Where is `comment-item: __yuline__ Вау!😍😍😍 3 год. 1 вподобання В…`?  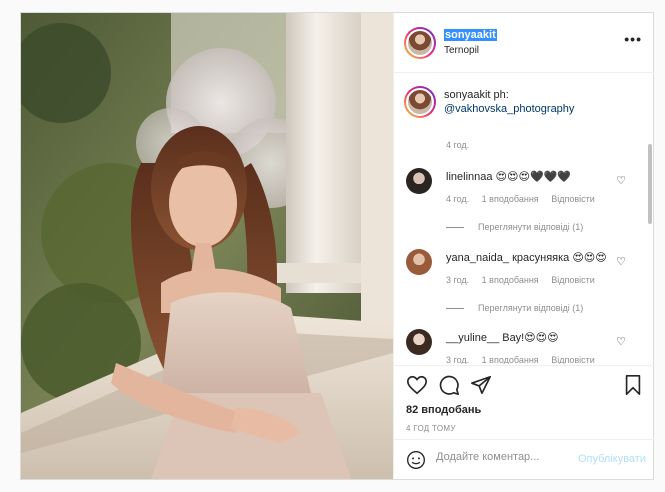
comment-item: __yuline__ Вау!😍😍😍 3 год. 1 вподобання В… is located at coordinates (524, 346).